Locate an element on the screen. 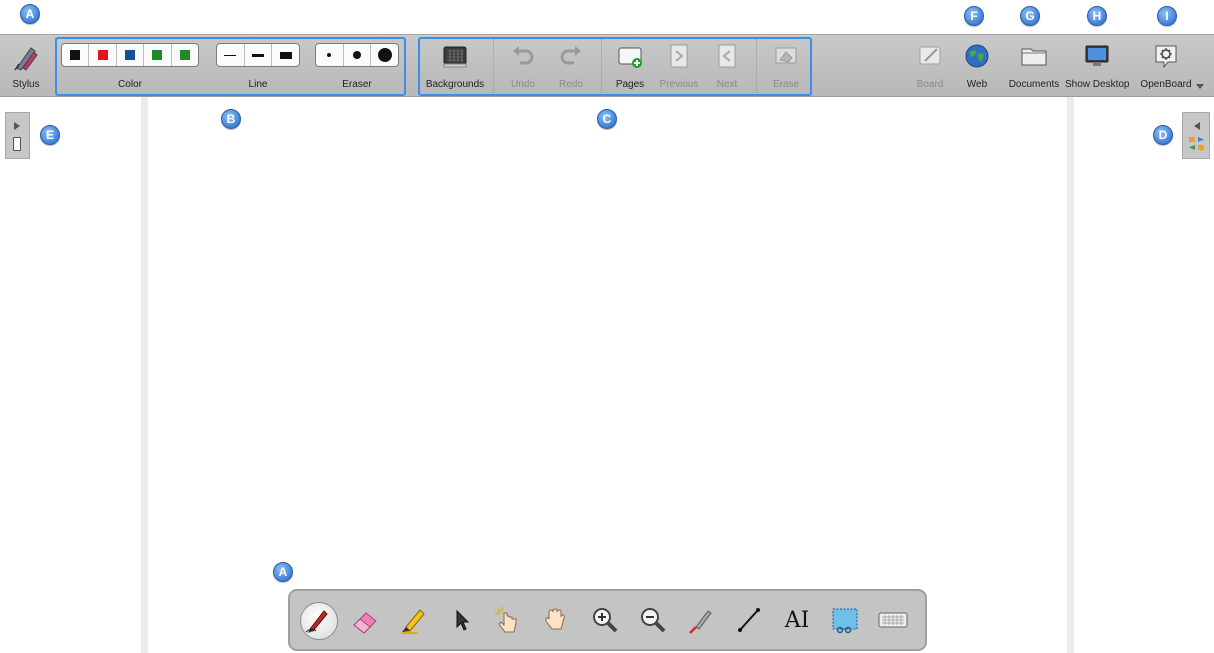 This screenshot has width=1214, height=653. eraser-icon is located at coordinates (365, 623).